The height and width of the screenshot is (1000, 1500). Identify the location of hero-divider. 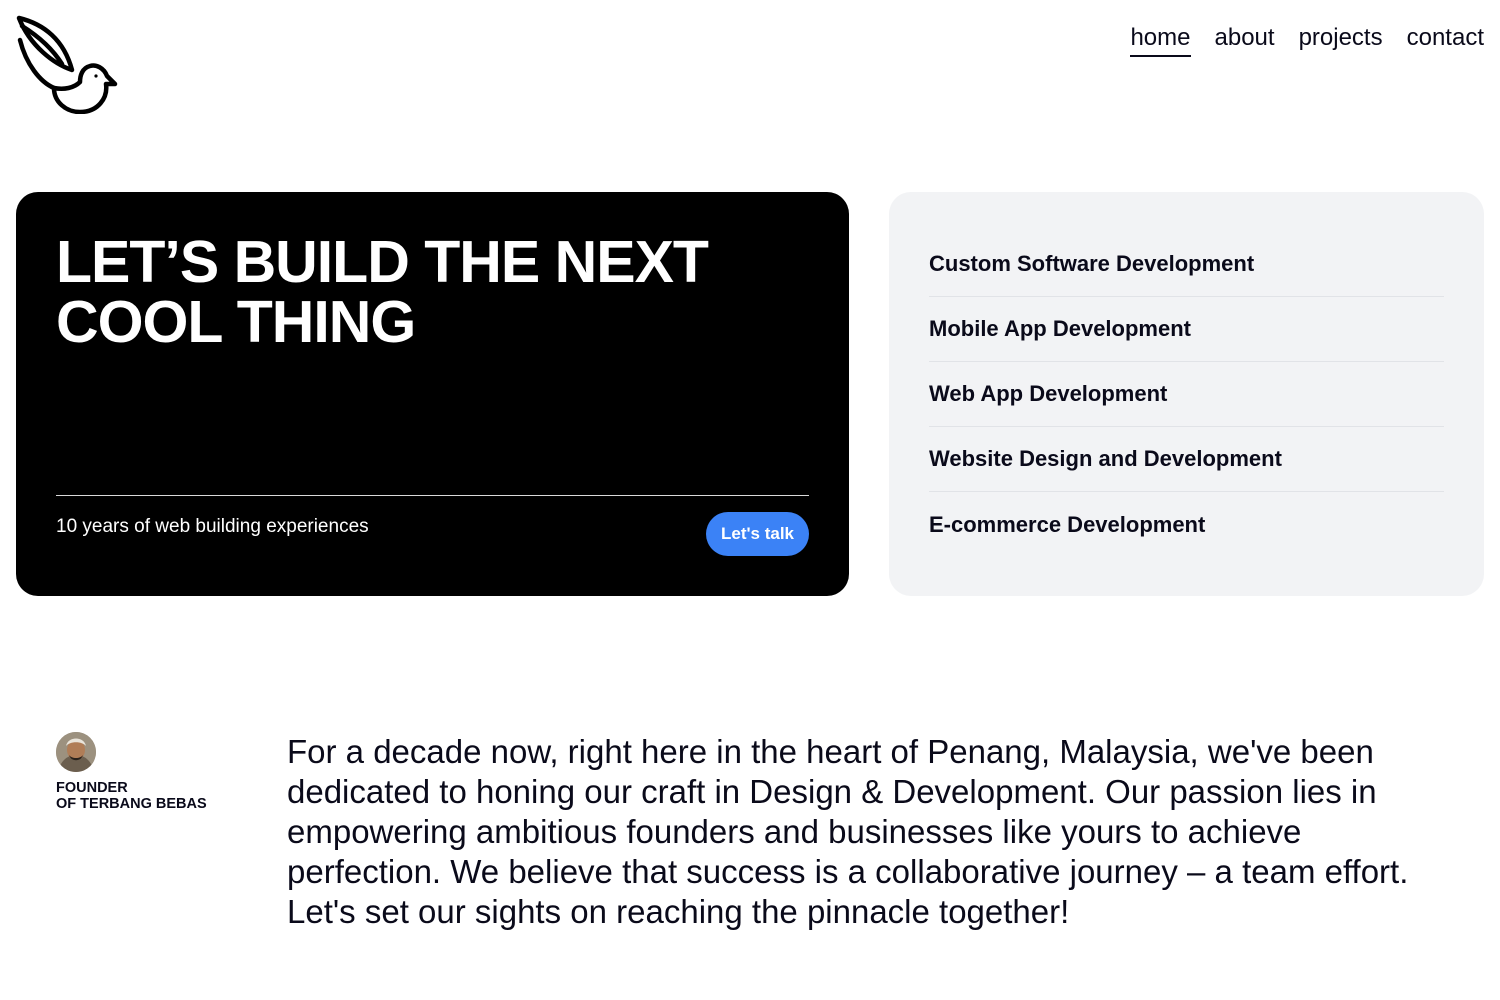
(432, 495).